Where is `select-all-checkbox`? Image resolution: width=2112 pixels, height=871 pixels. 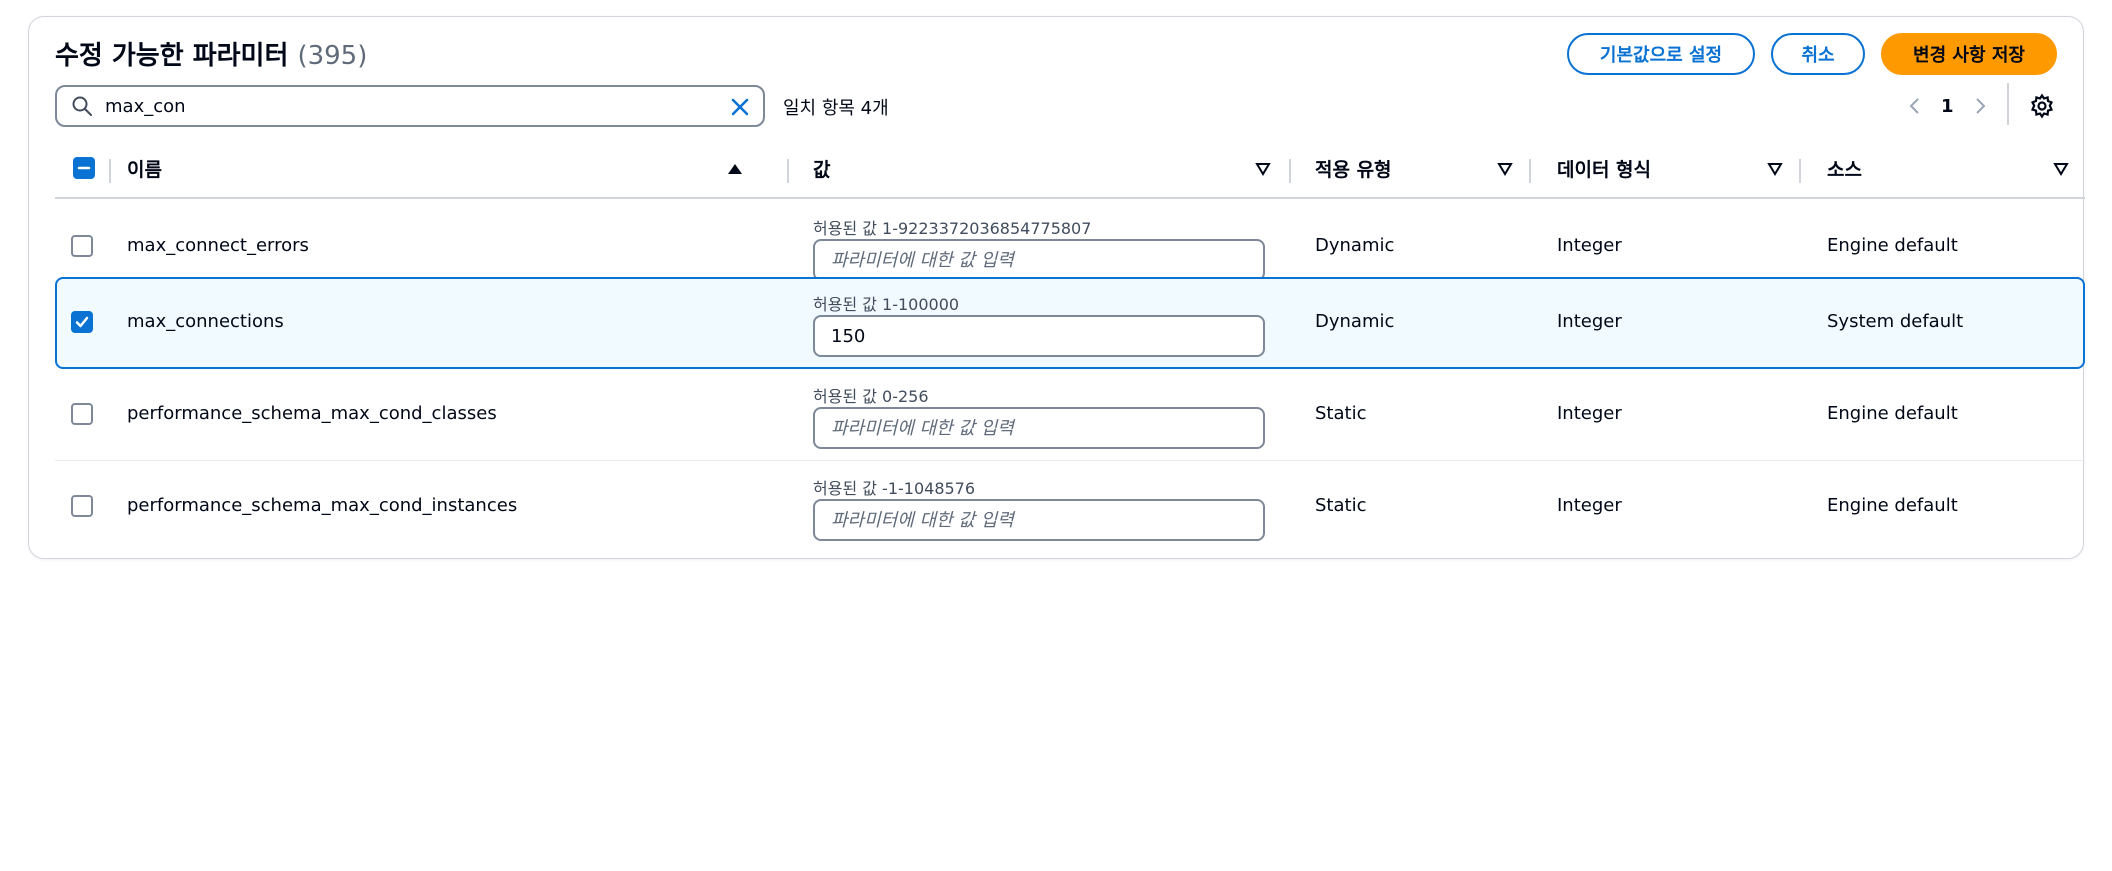 select-all-checkbox is located at coordinates (84, 168).